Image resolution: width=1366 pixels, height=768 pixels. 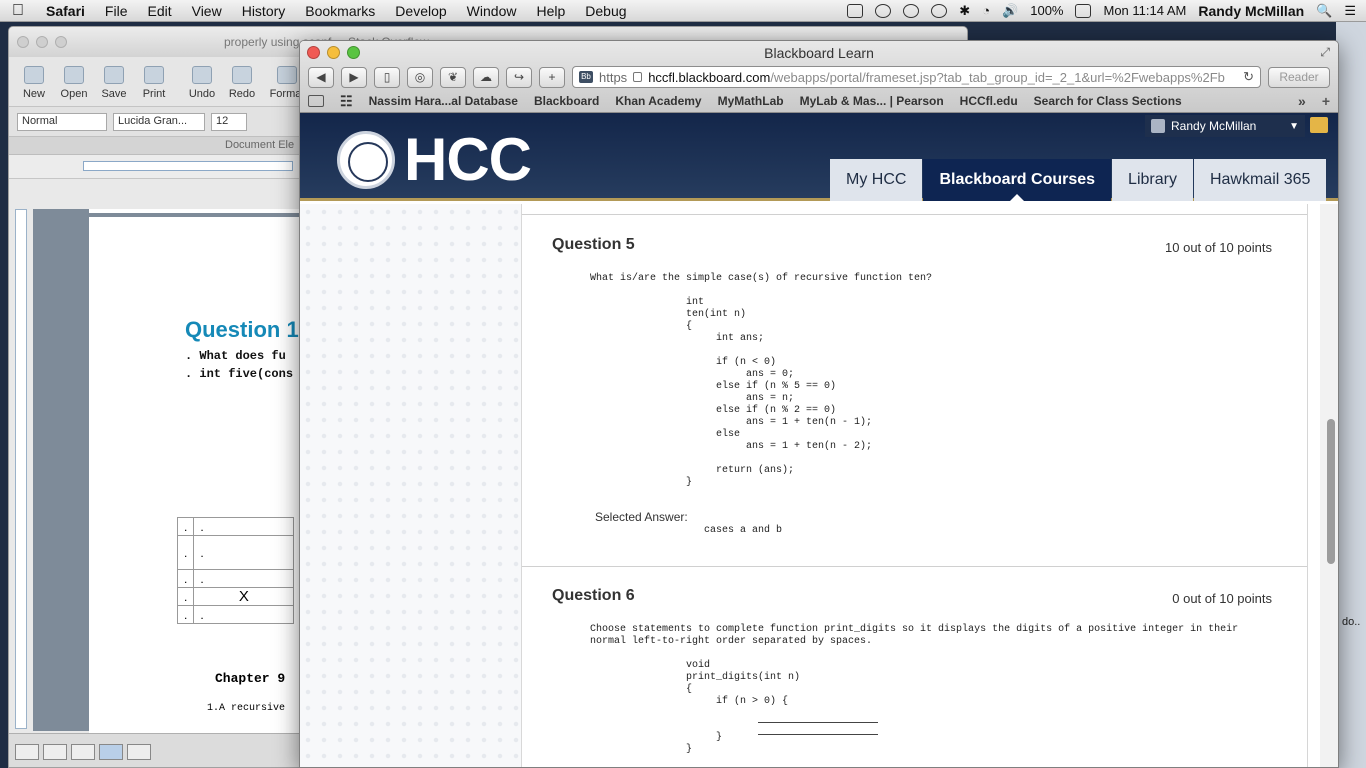 What do you see at coordinates (486, 77) in the screenshot?
I see `icloud-icon: ☁` at bounding box center [486, 77].